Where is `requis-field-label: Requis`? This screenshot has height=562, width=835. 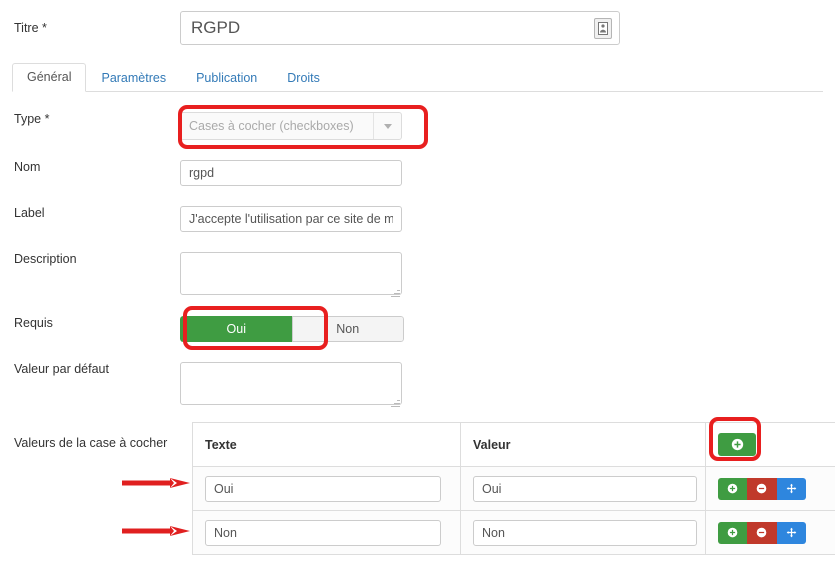
requis-field-label: Requis is located at coordinates (33, 323).